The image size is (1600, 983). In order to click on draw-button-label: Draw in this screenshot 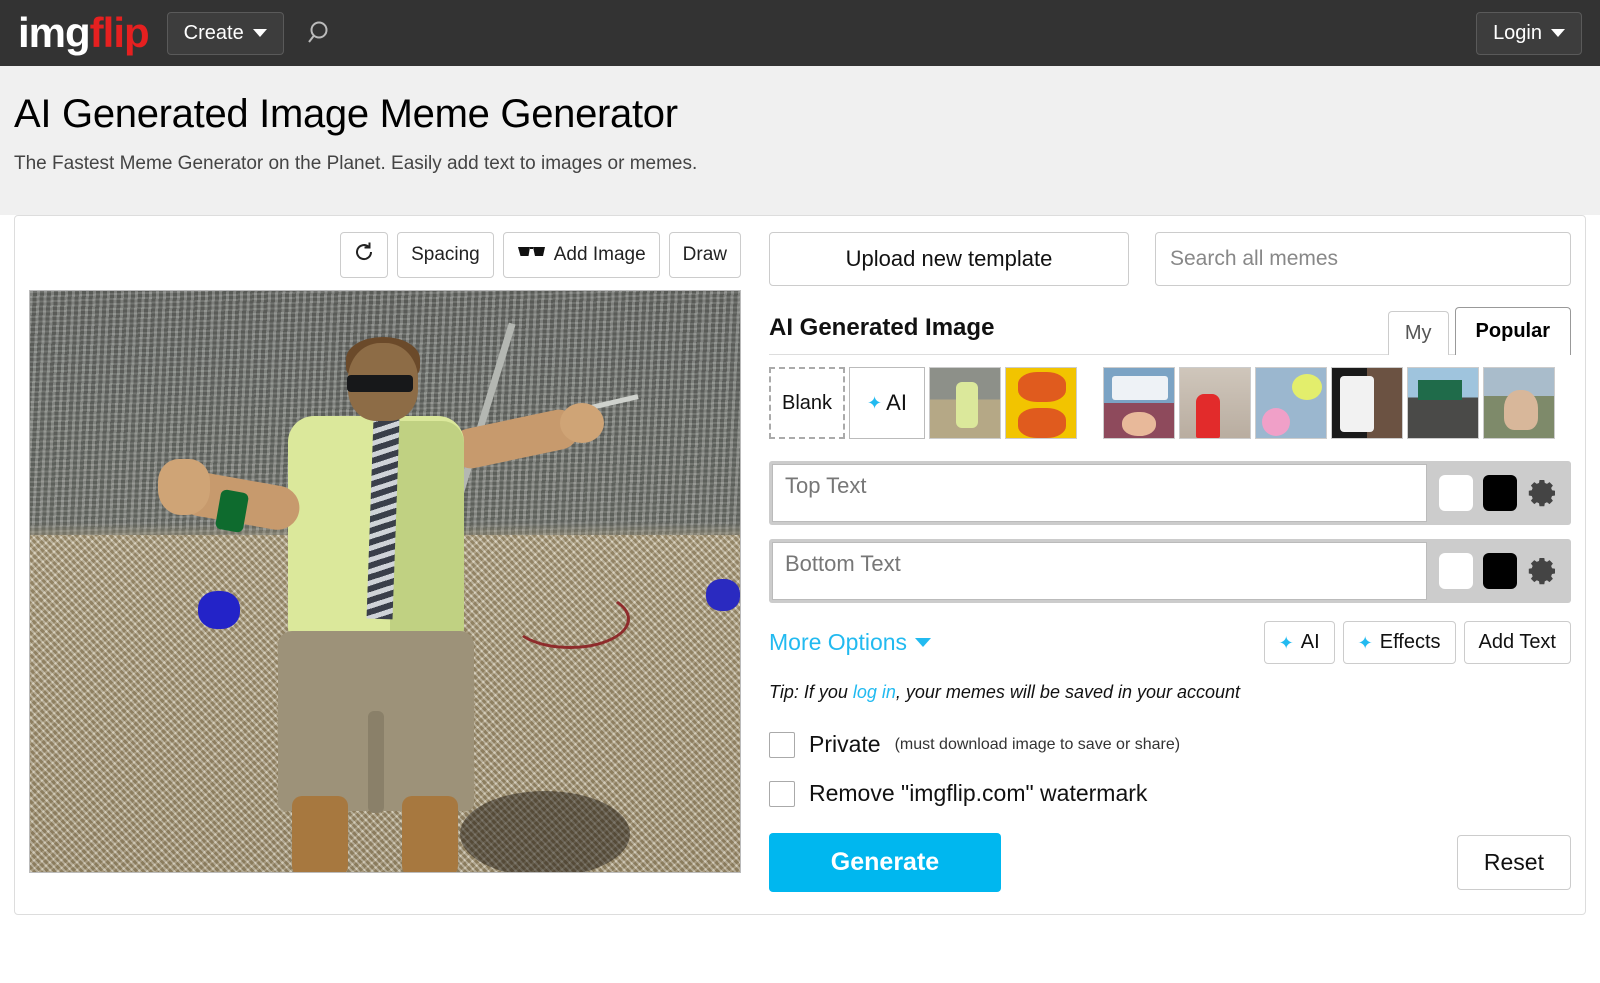, I will do `click(704, 254)`.